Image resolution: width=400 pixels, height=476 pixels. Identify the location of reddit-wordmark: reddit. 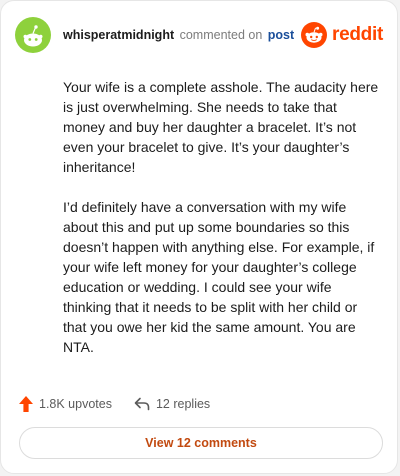
(357, 34).